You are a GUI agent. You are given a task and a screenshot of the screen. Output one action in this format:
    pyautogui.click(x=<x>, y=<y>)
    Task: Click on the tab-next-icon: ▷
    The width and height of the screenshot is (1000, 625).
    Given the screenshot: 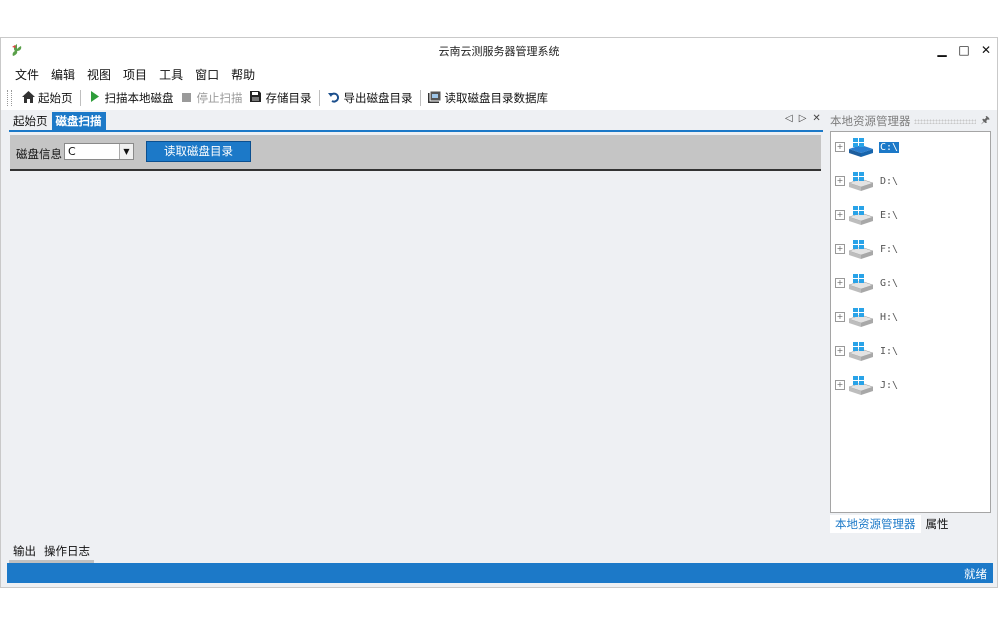 What is the action you would take?
    pyautogui.click(x=803, y=118)
    